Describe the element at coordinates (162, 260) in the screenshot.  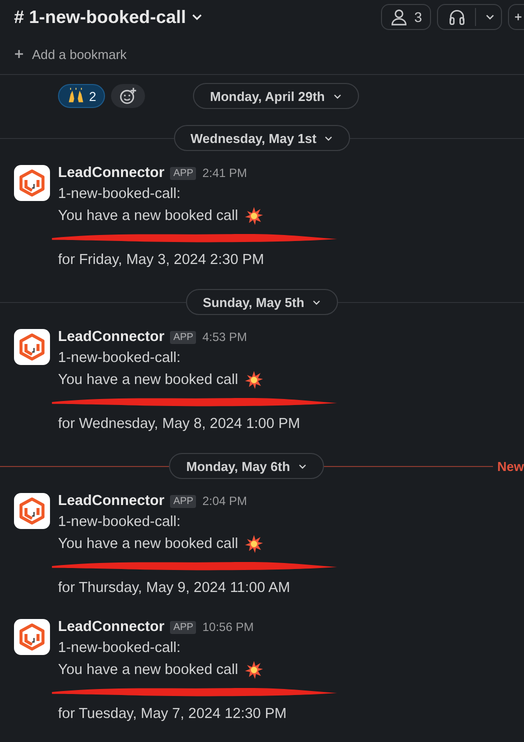
I see `message-text: for Friday, May 3, 2024 2:30 PM` at that location.